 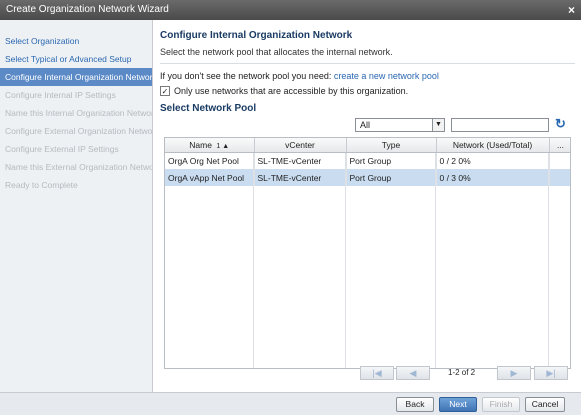 What do you see at coordinates (60, 95) in the screenshot?
I see `step-internal-ip-settings: Configure Internal IP Settings` at bounding box center [60, 95].